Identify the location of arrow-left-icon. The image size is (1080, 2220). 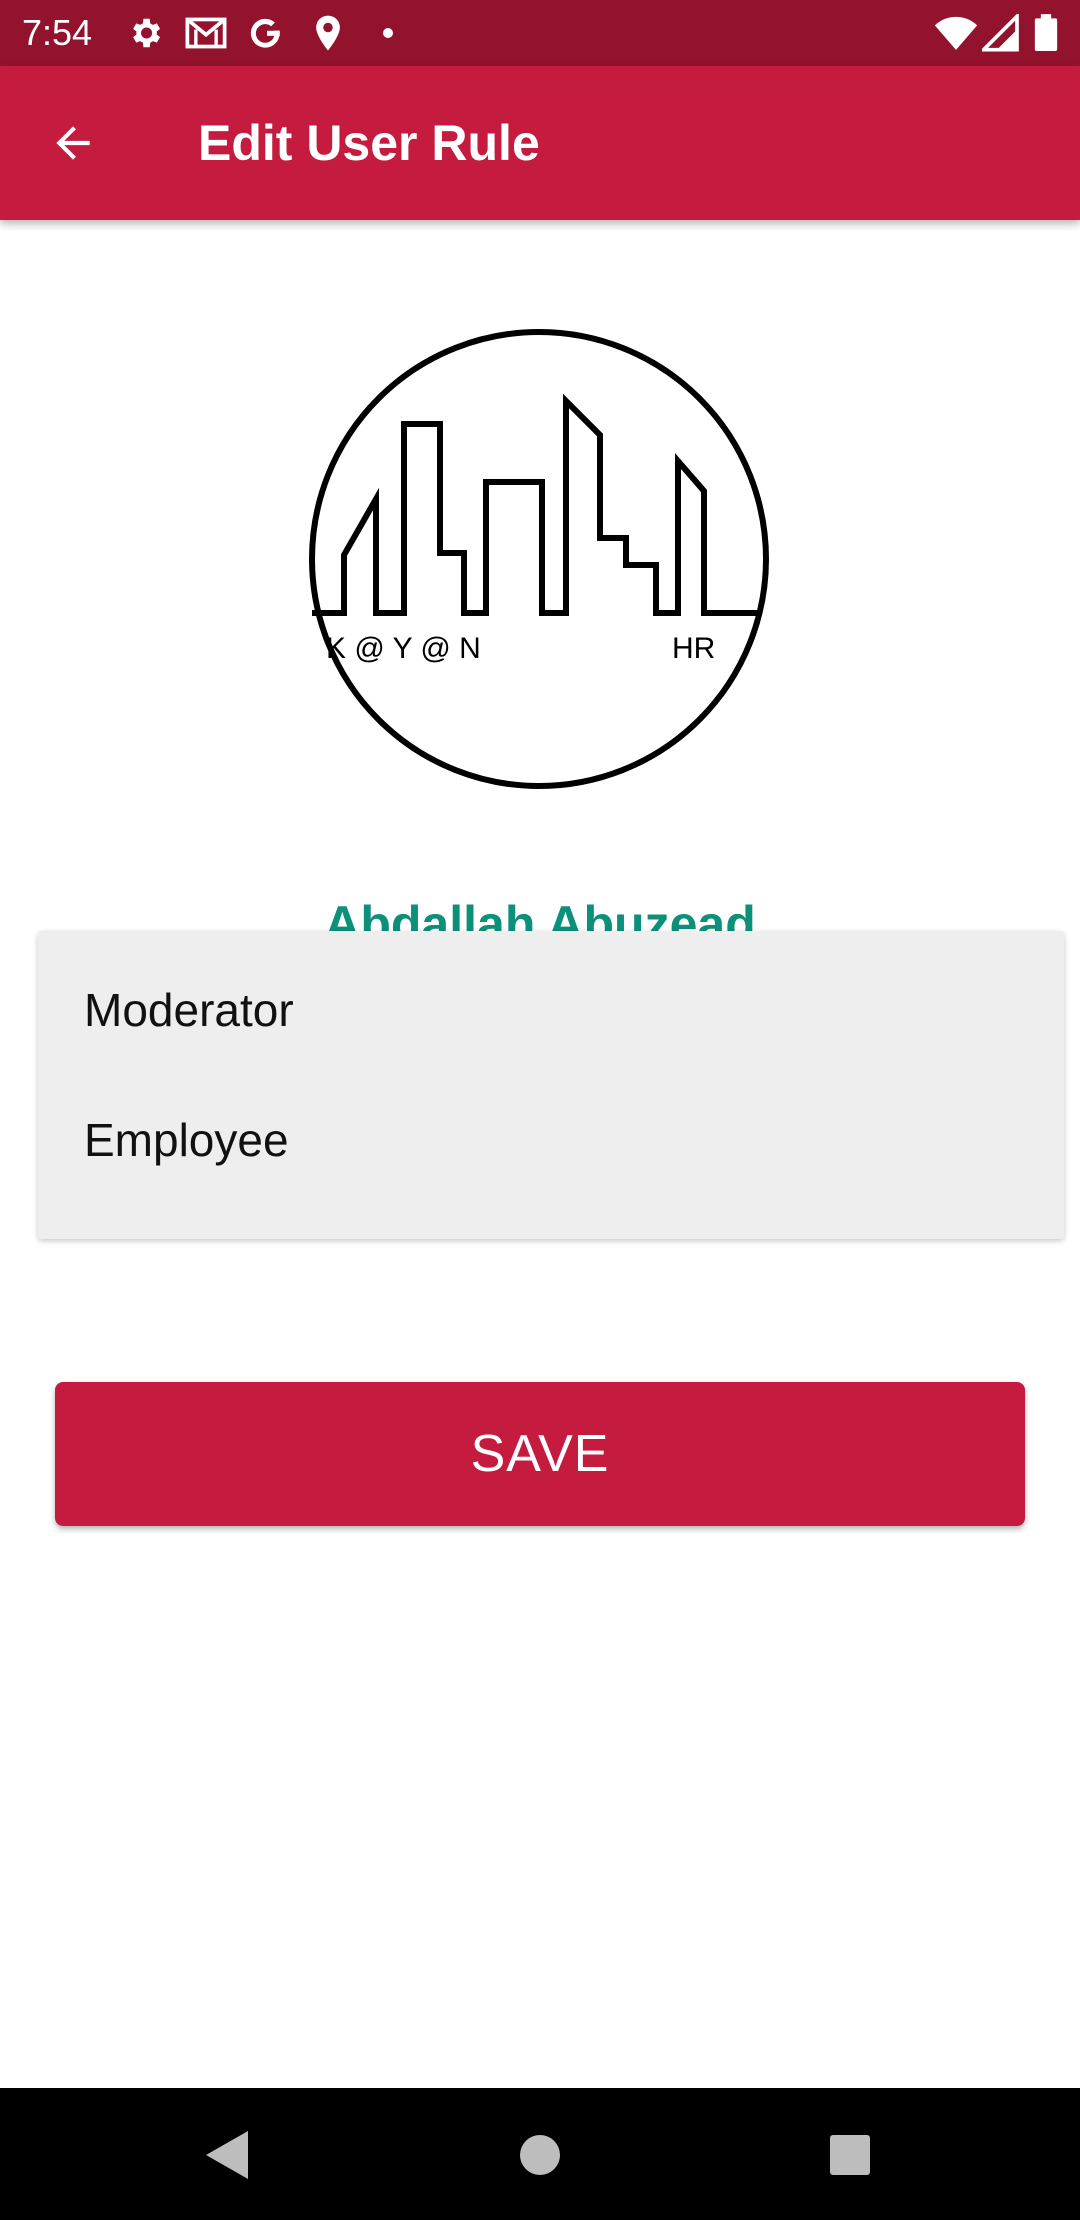
(73, 143).